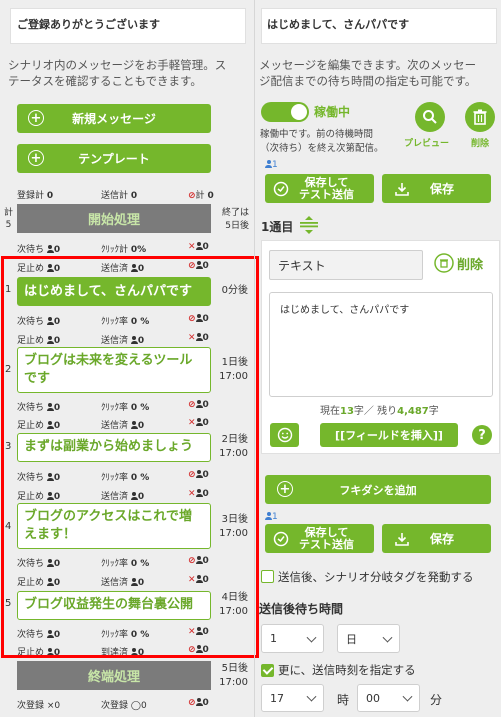  I want to click on end-blocked: ⊘ 0, so click(198, 703).